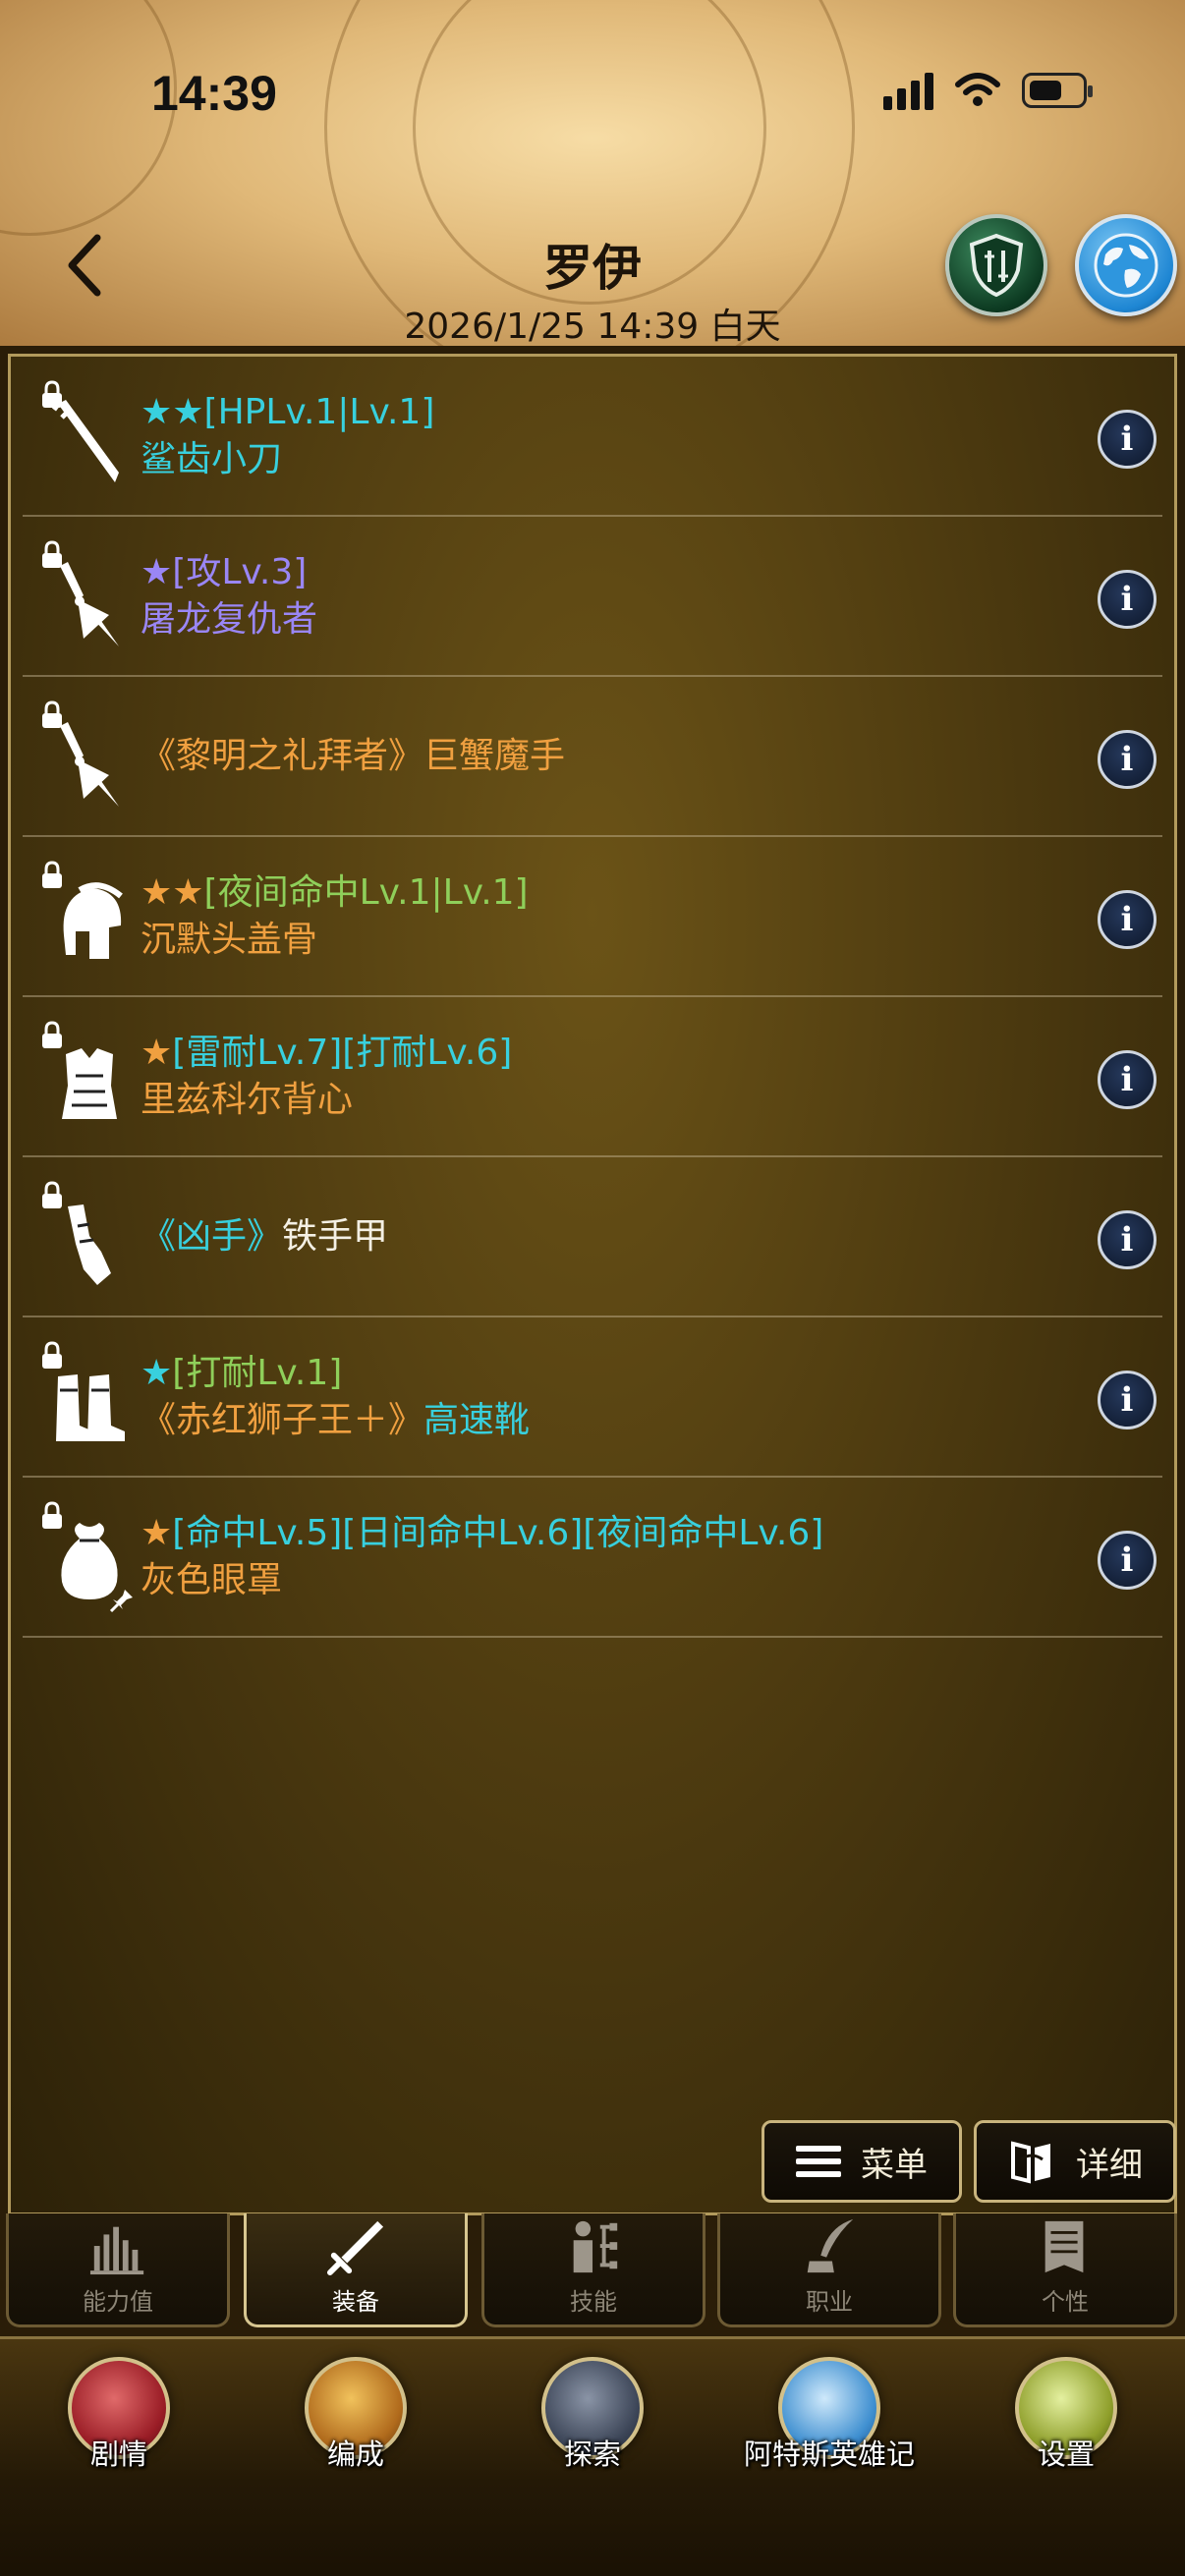 The image size is (1185, 2576). I want to click on equipment-name: 鲨齿小刀, so click(212, 458).